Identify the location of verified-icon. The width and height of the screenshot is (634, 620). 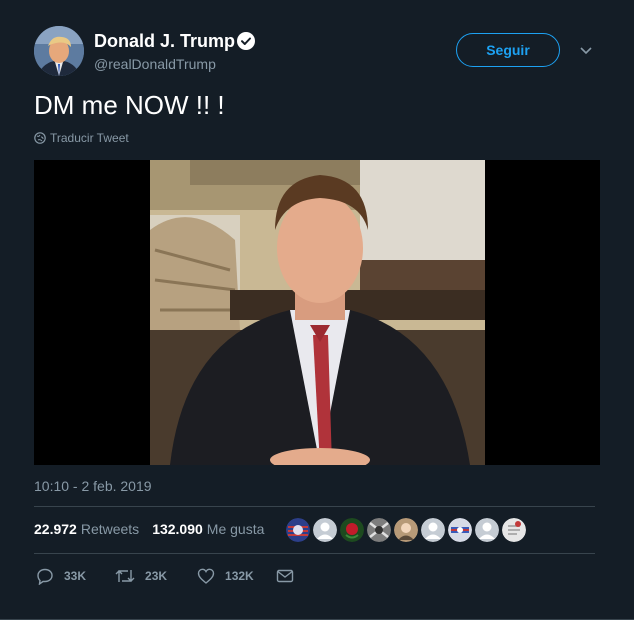
(246, 41).